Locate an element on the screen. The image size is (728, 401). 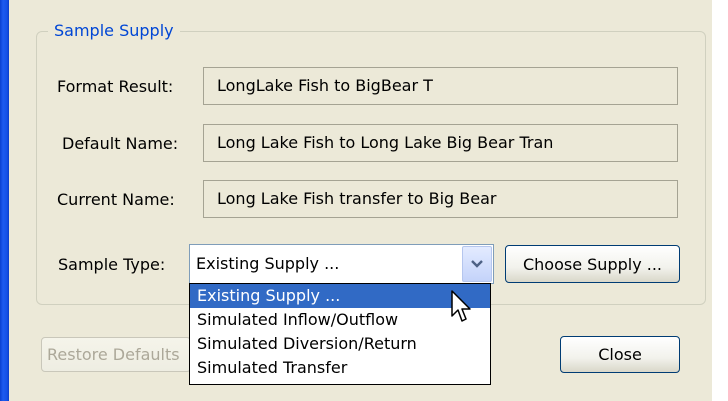
dropdown-option-simulated-diversion-return: Simulated Diversion/Return is located at coordinates (340, 344).